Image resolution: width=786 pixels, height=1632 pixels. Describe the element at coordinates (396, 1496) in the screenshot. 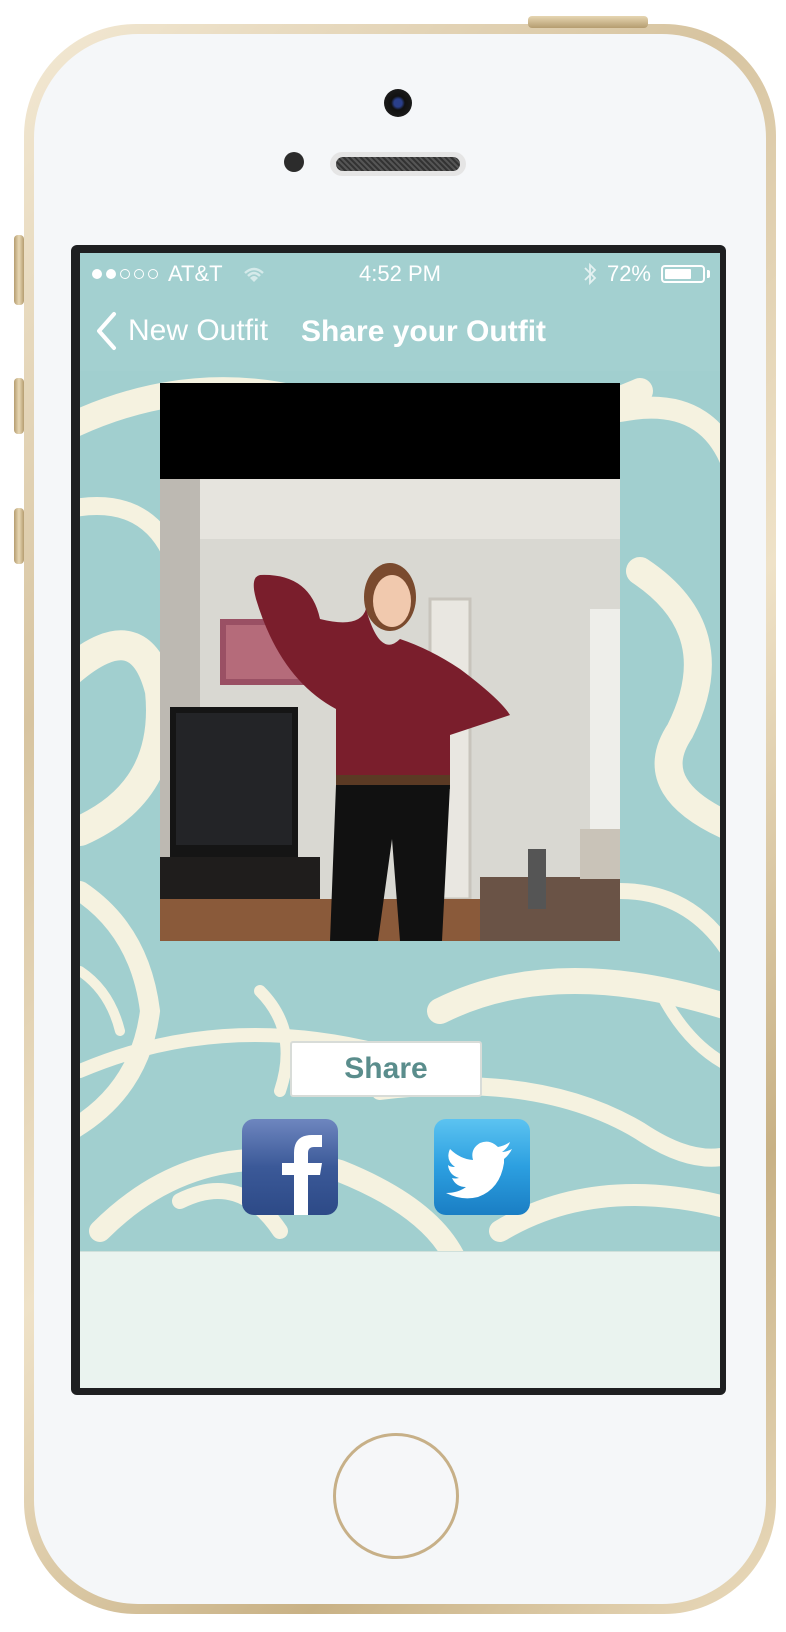

I see `home-button` at that location.